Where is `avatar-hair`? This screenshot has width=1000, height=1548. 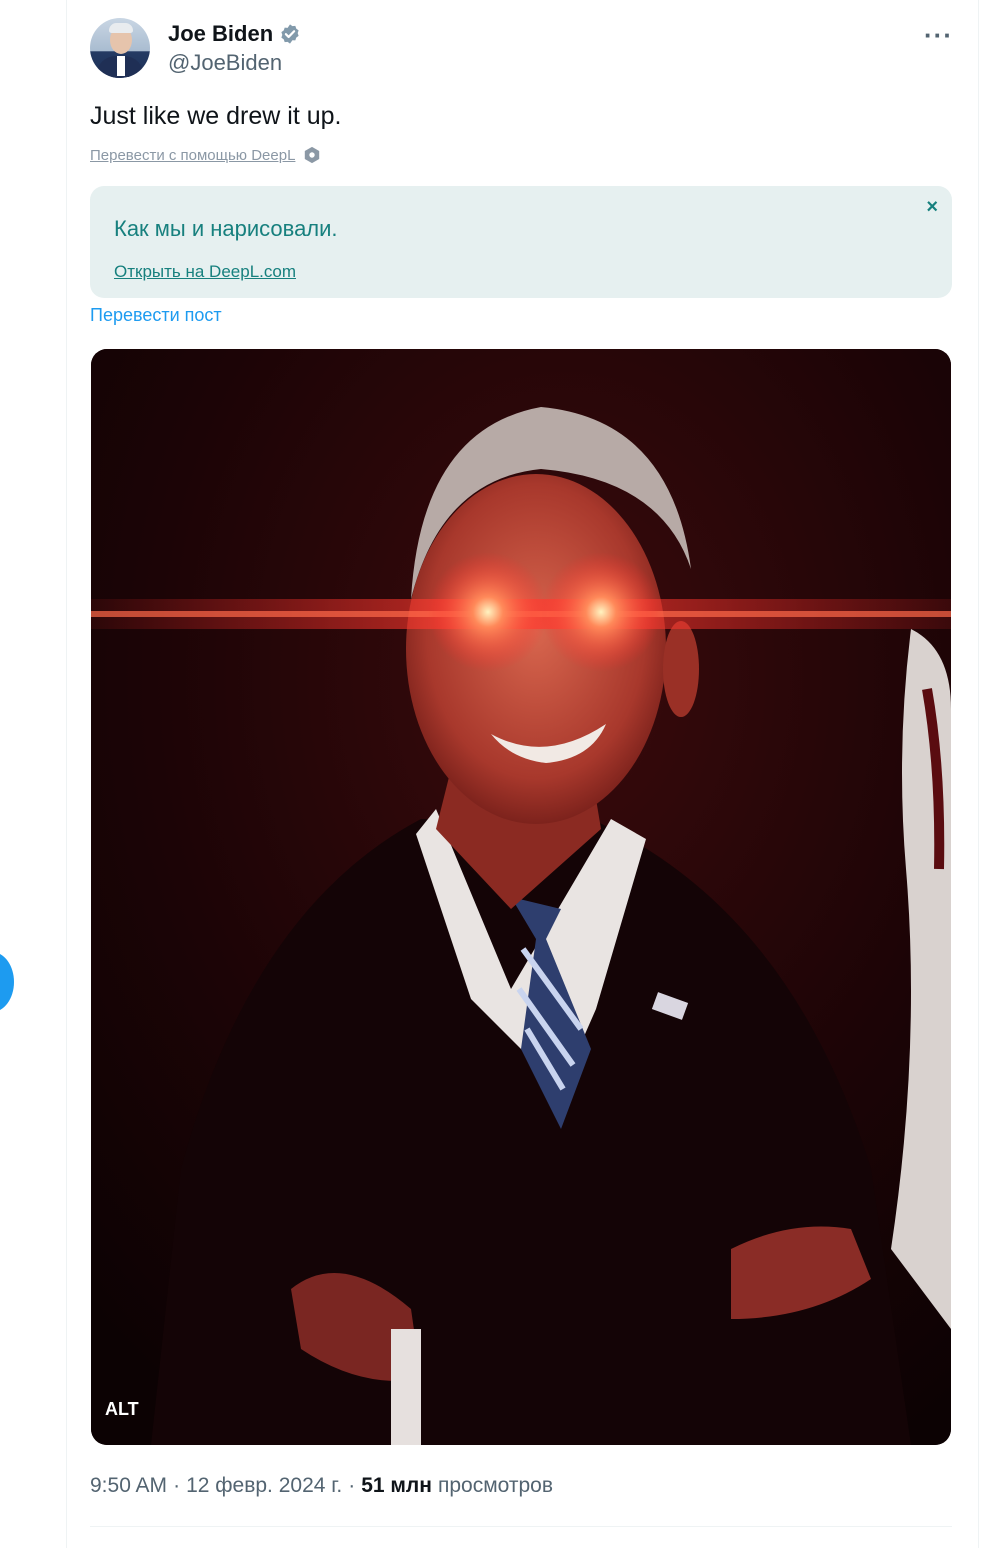 avatar-hair is located at coordinates (121, 28).